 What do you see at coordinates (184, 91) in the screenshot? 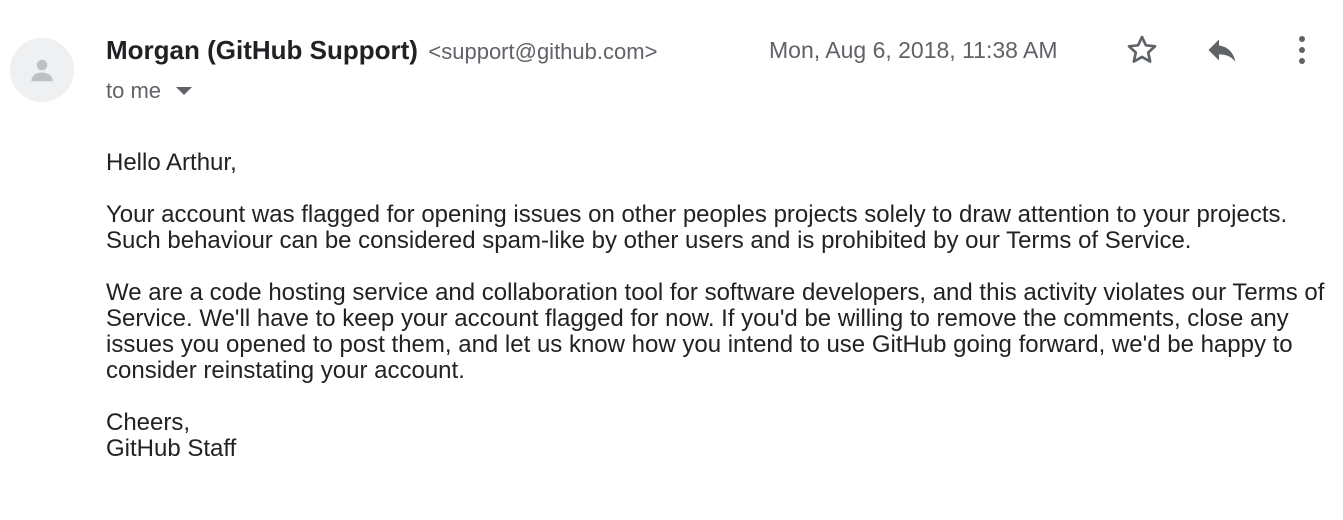
I see `chevron-down-icon` at bounding box center [184, 91].